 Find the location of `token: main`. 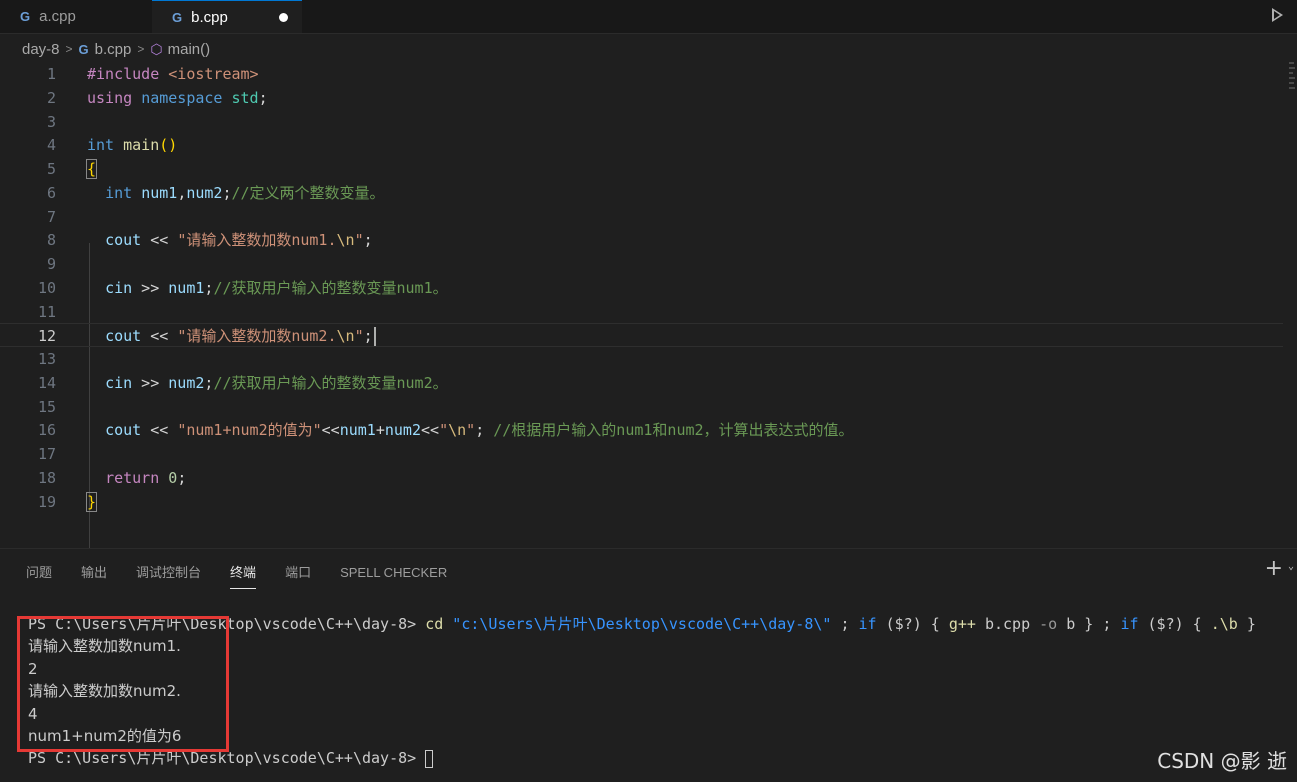

token: main is located at coordinates (141, 145).